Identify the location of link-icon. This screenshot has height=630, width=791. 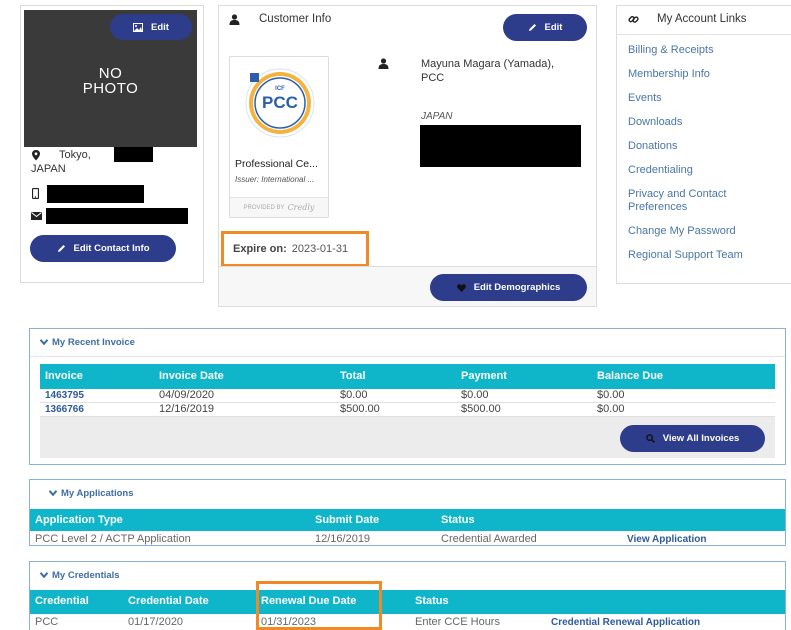
(633, 21).